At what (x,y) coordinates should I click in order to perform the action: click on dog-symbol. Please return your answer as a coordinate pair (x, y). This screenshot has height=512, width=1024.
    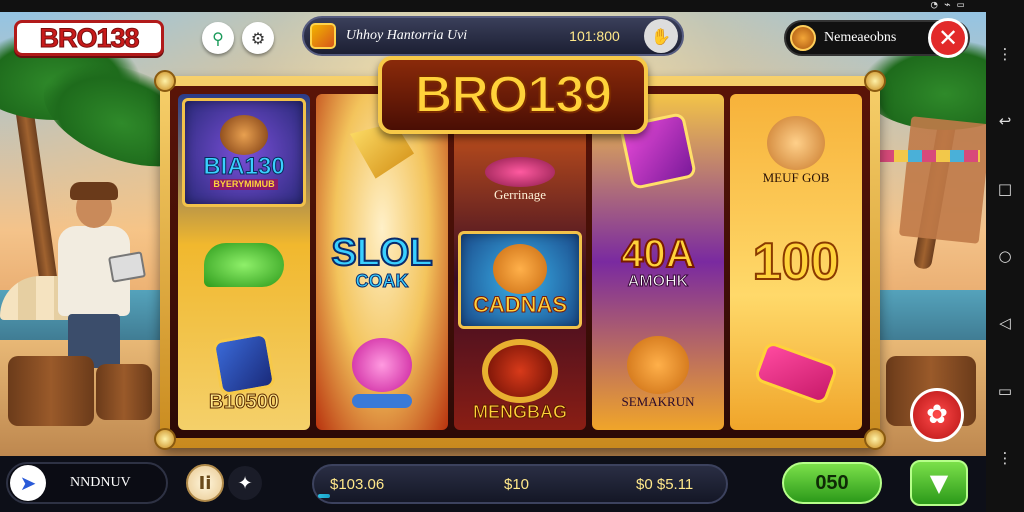
    Looking at the image, I should click on (796, 142).